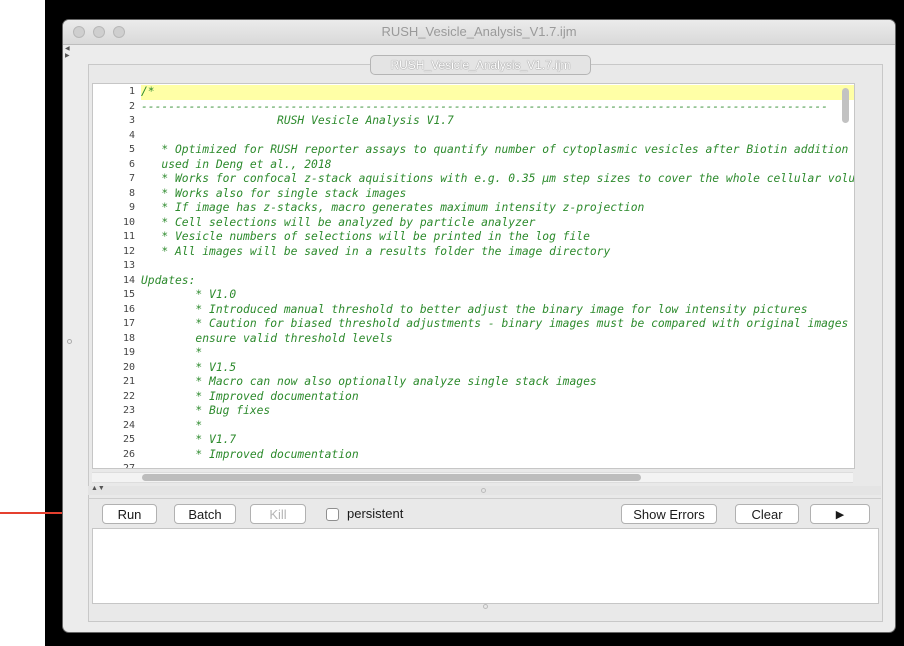 This screenshot has height=646, width=904. Describe the element at coordinates (497, 368) in the screenshot. I see `code-line: * V1.5` at that location.